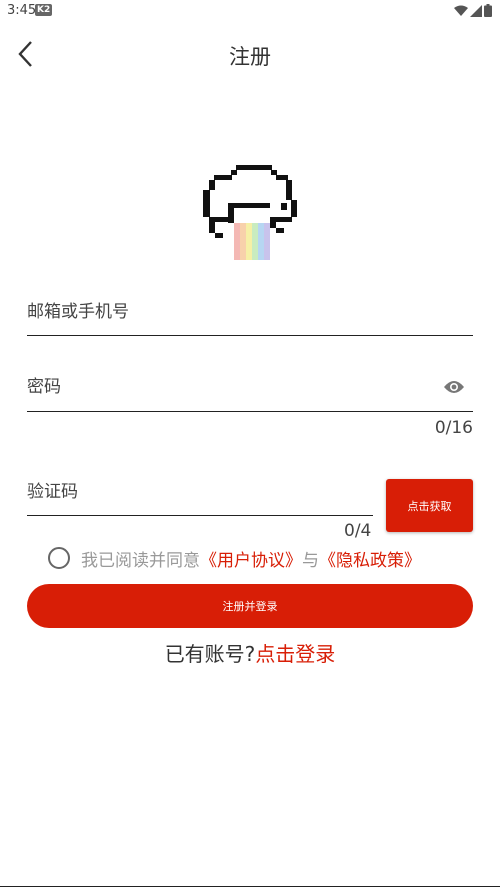 This screenshot has height=889, width=500. What do you see at coordinates (358, 531) in the screenshot?
I see `code-counter: 0/4` at bounding box center [358, 531].